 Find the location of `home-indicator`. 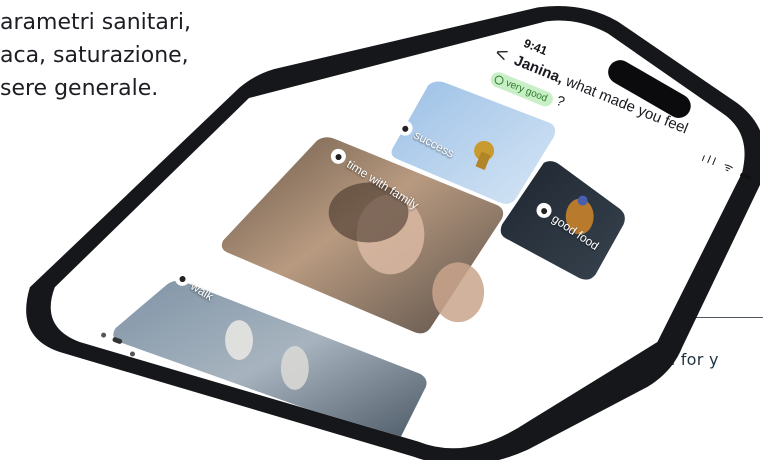

home-indicator is located at coordinates (123, 424).